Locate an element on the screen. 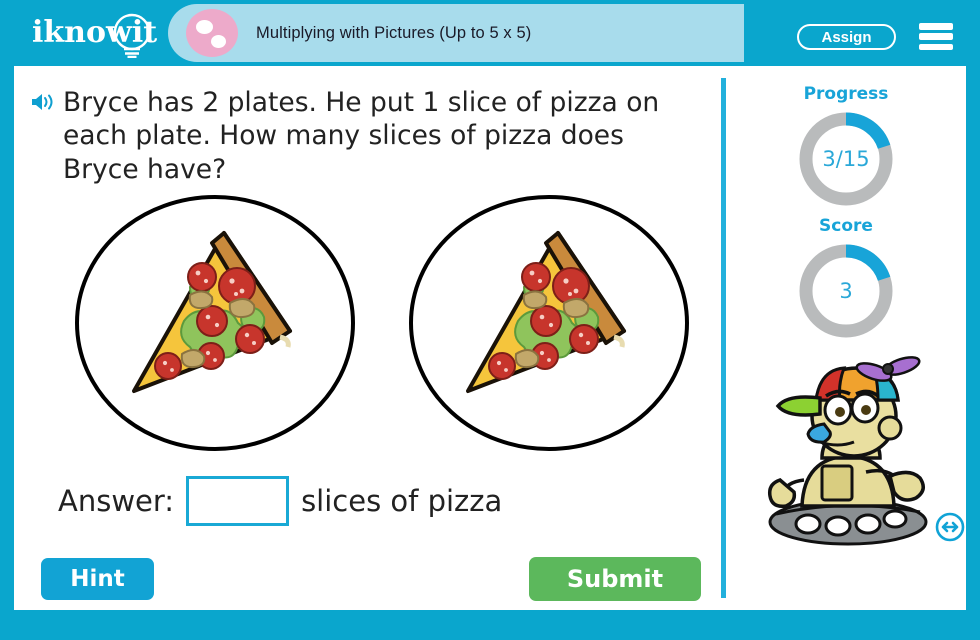 Image resolution: width=980 pixels, height=640 pixels. assign-button: Assign is located at coordinates (846, 37).